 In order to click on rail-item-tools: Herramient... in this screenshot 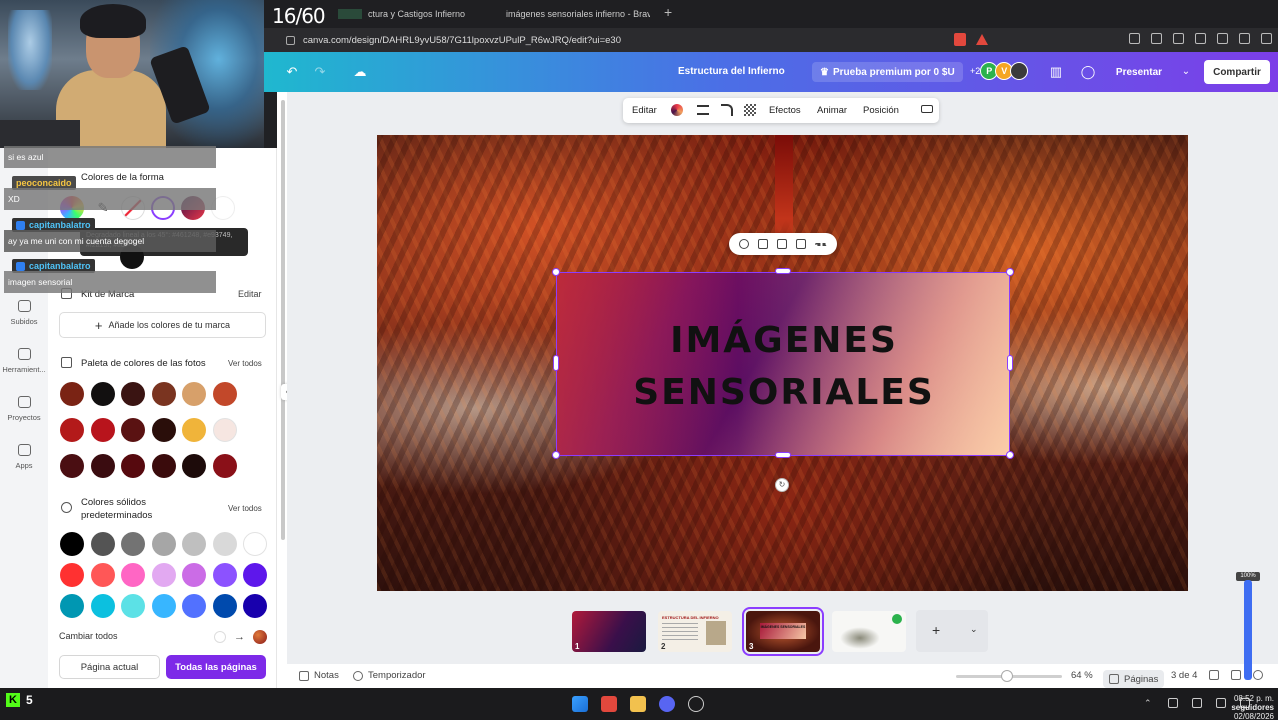, I will do `click(24, 361)`.